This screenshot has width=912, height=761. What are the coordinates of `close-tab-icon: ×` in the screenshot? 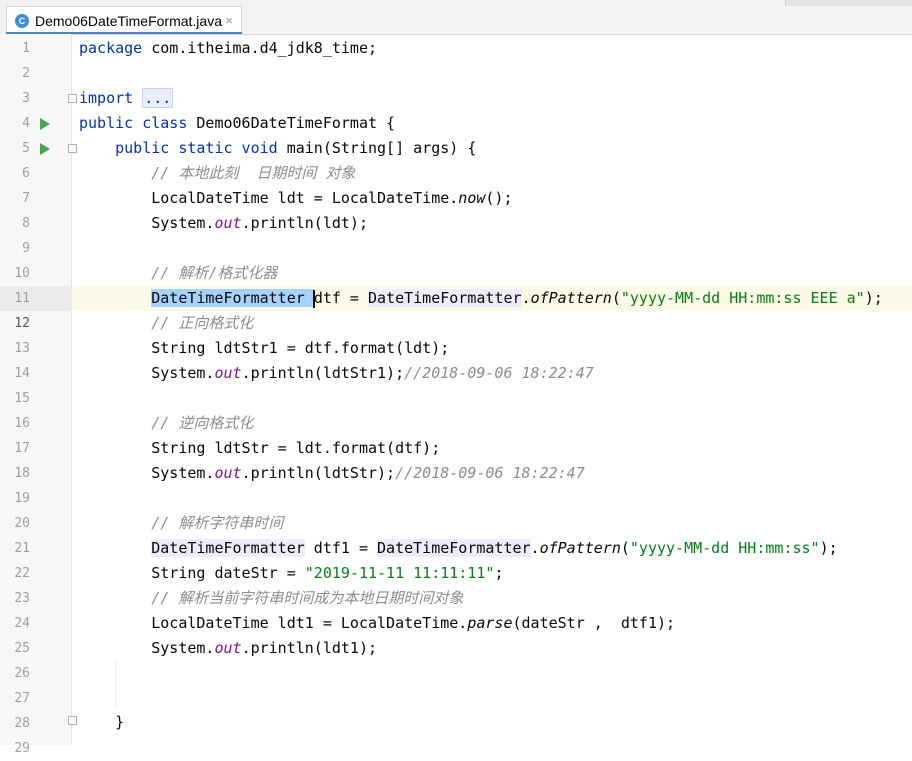 It's located at (229, 20).